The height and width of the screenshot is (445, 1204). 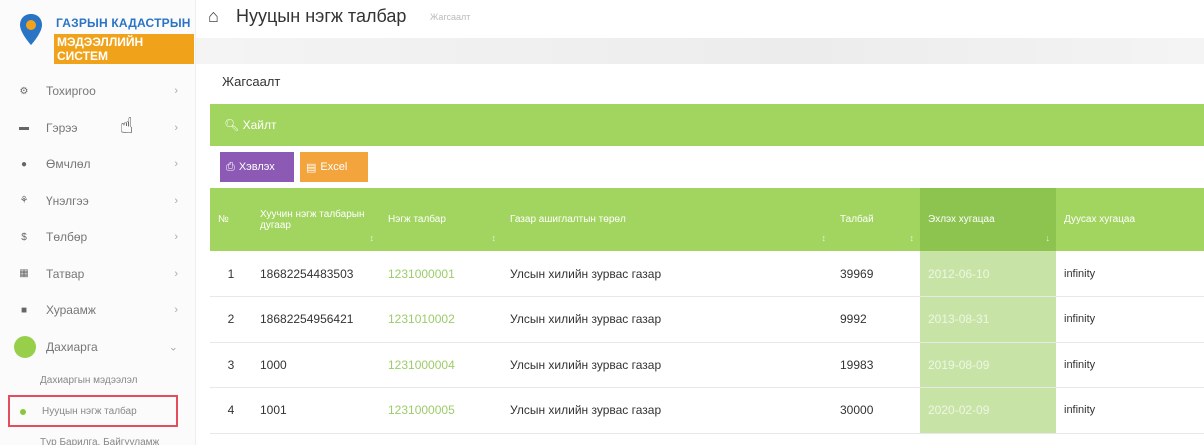 I want to click on subitem-secret-parcel: Нууцын нэгж талбар, so click(x=93, y=411).